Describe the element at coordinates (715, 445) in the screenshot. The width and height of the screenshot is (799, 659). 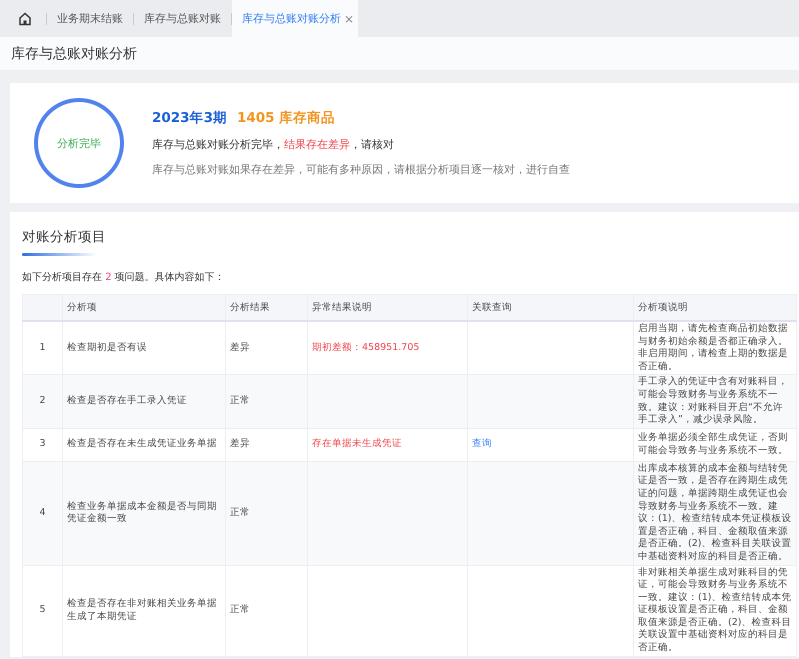
I see `table-cell: 业务单据必须全部生成凭证，否则可能会导致务与业务系统不一致。` at that location.